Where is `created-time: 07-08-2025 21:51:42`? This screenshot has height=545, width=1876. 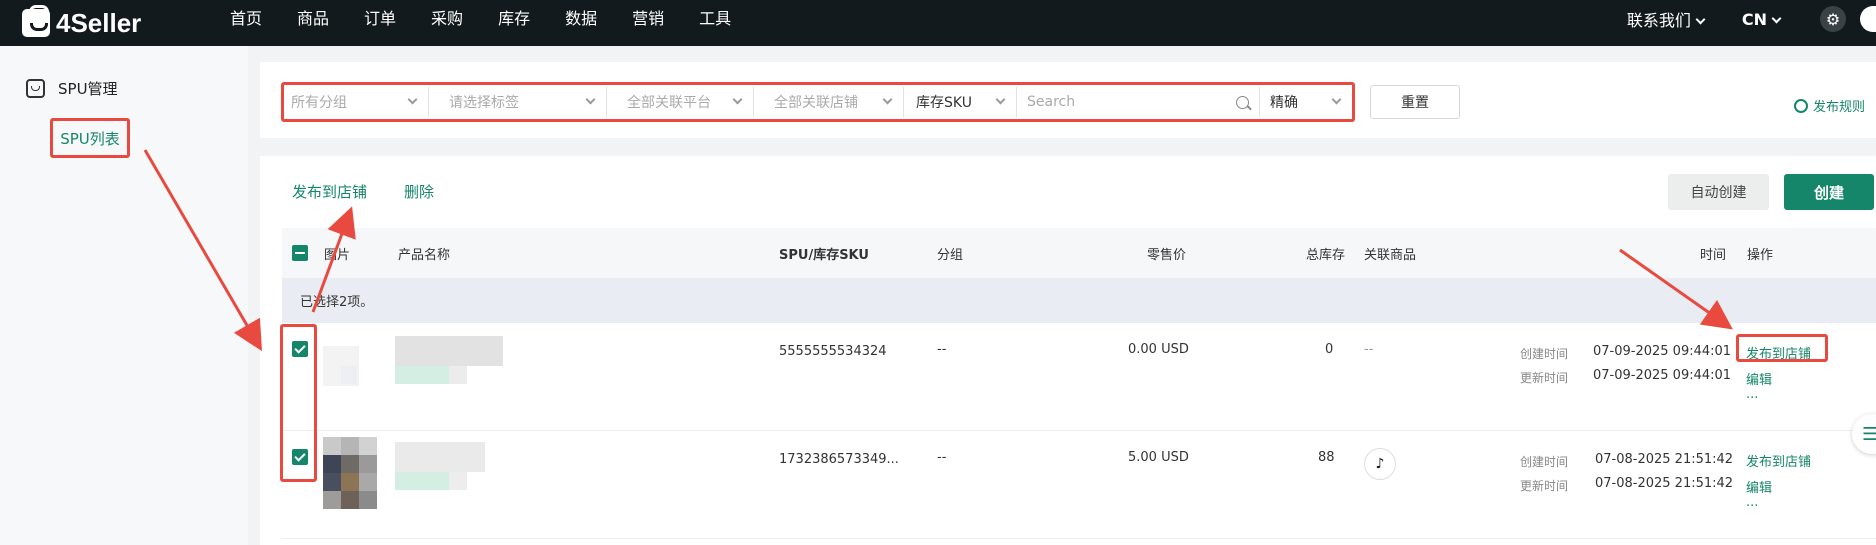
created-time: 07-08-2025 21:51:42 is located at coordinates (1664, 459).